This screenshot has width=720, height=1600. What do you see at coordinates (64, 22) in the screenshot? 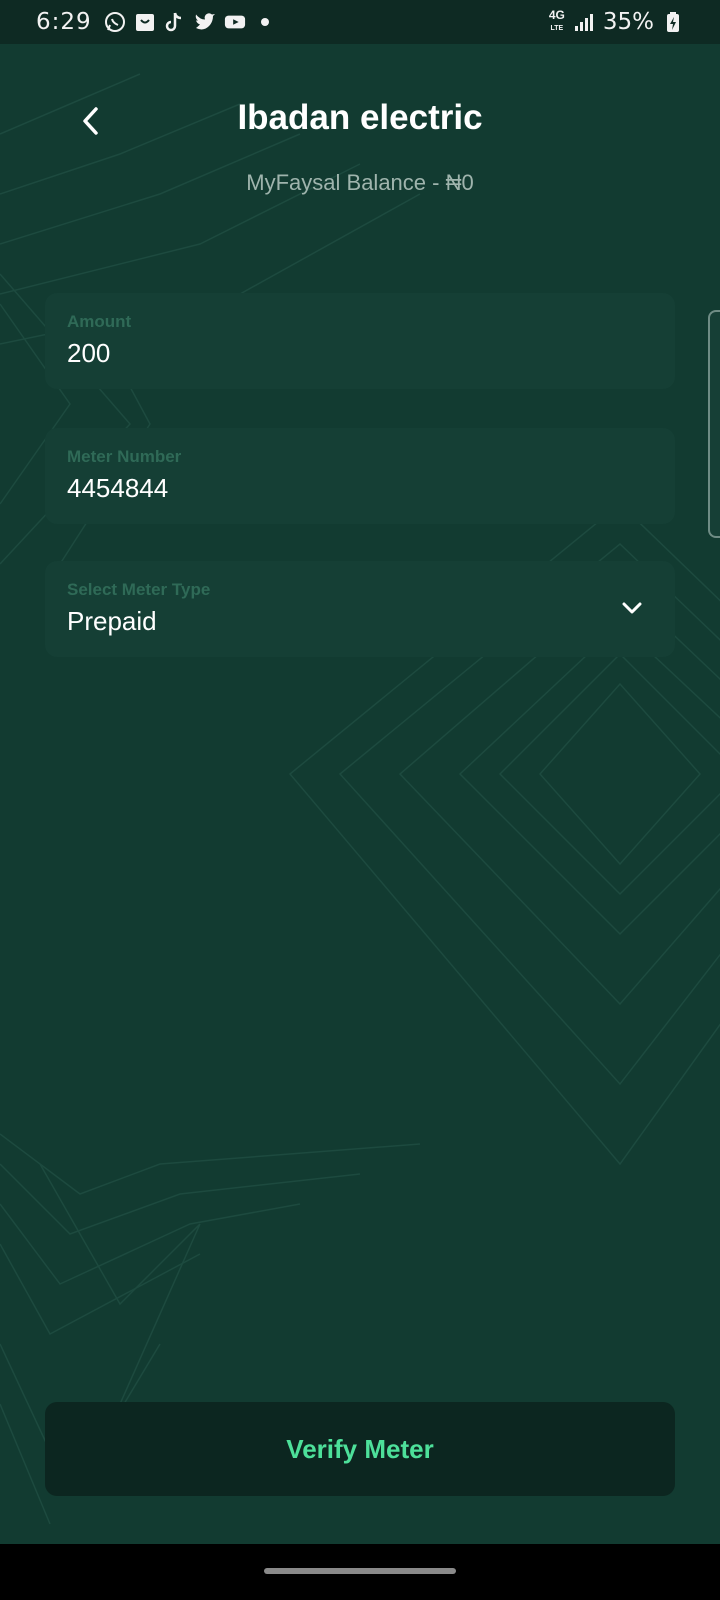
I see `status-time: 6:29` at bounding box center [64, 22].